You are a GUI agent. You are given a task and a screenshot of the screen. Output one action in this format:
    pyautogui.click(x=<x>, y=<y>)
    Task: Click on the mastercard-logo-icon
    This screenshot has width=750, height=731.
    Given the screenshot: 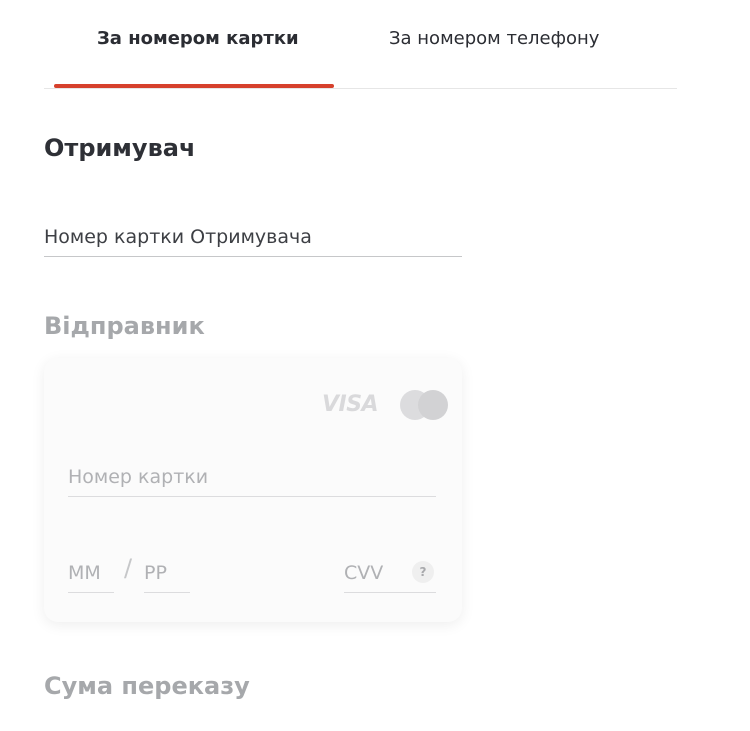 What is the action you would take?
    pyautogui.click(x=424, y=405)
    